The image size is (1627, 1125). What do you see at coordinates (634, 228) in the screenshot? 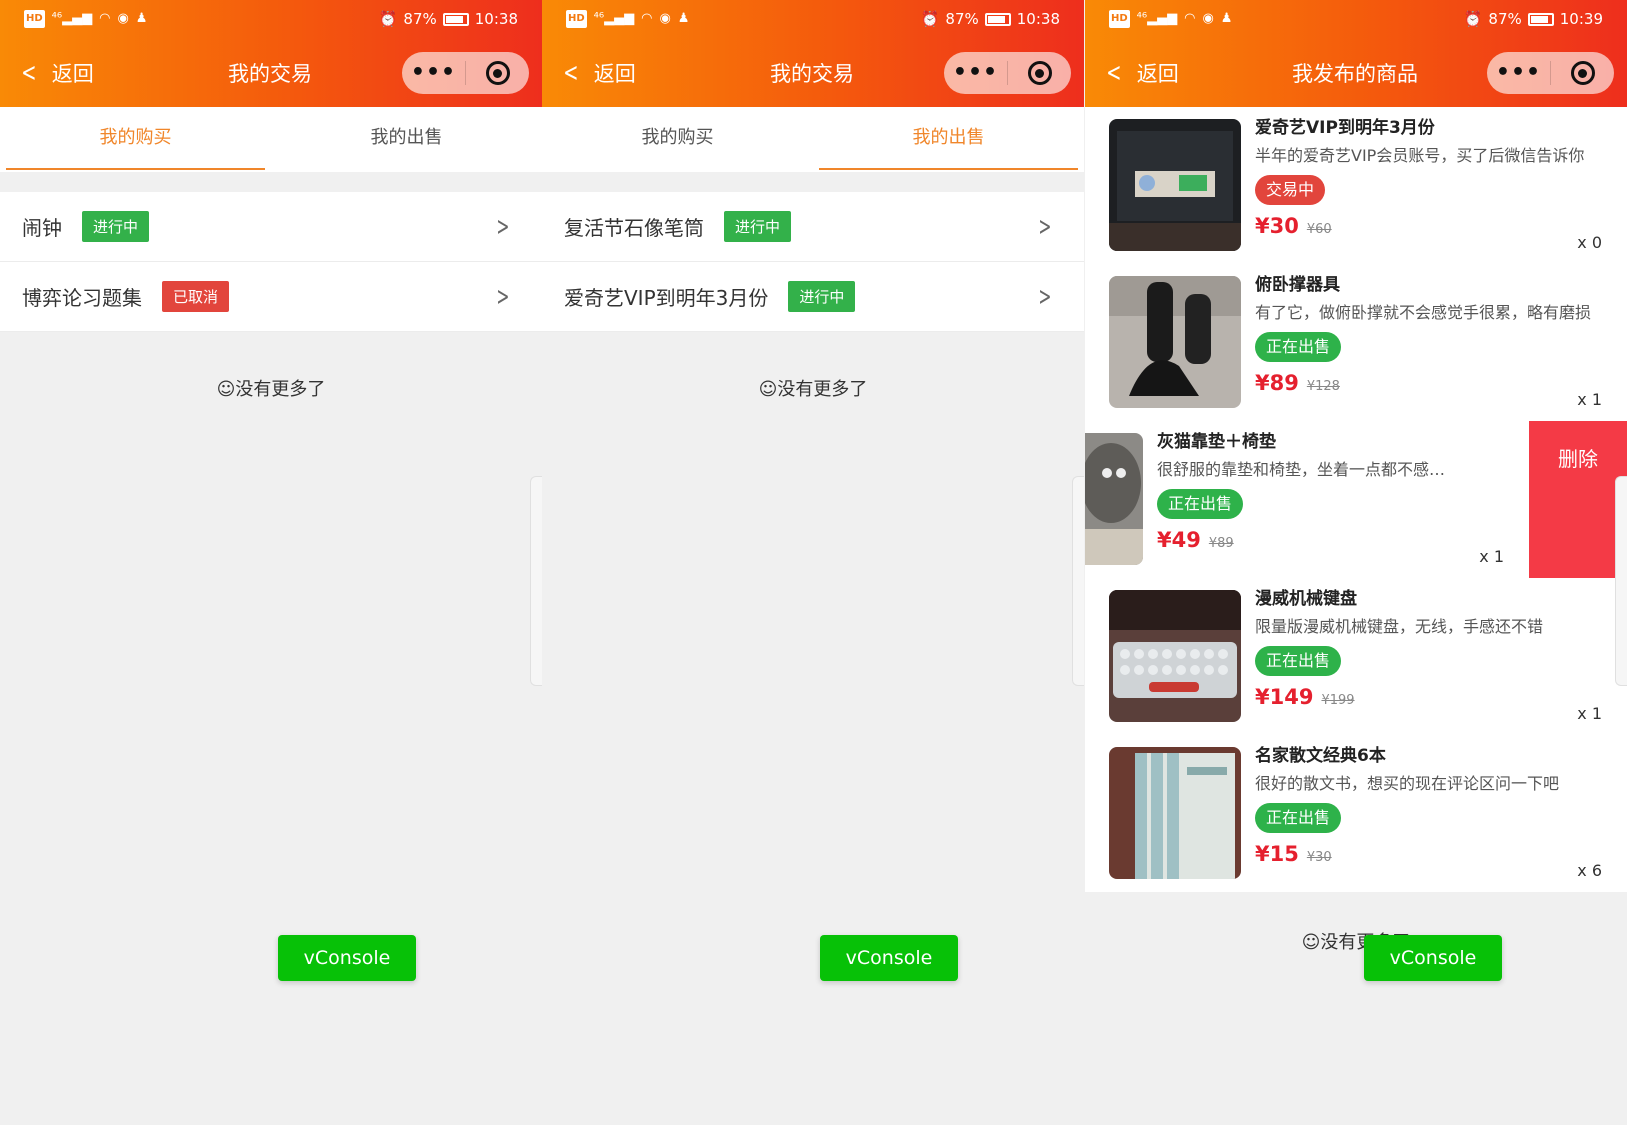
I see `item-title: 复活节石像笔筒` at bounding box center [634, 228].